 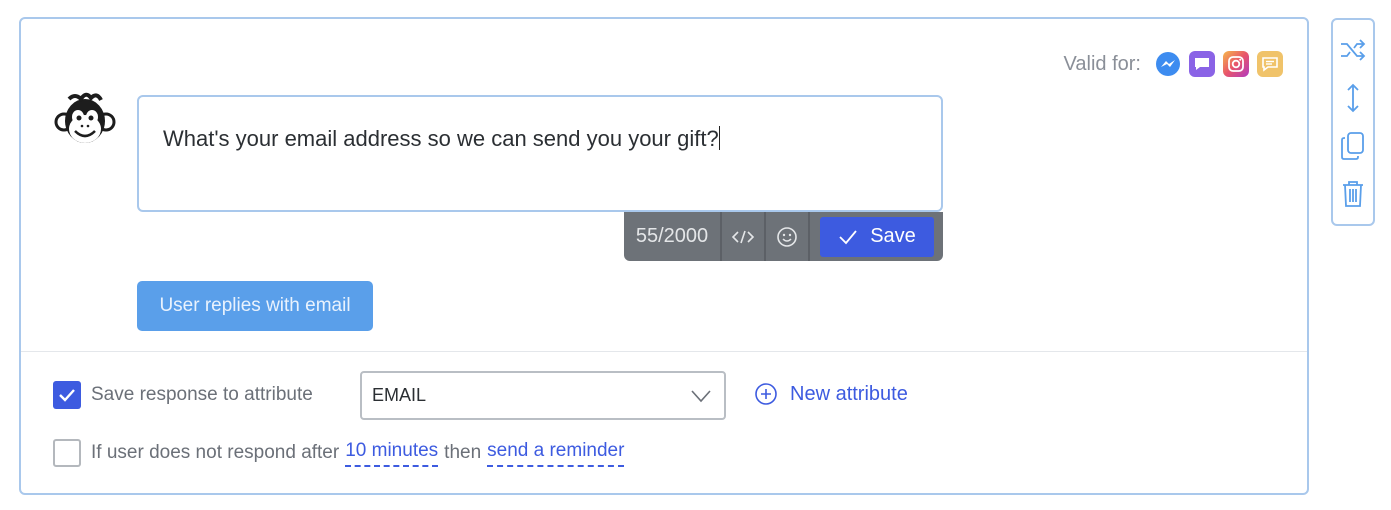 I want to click on plus-circle-icon, so click(x=766, y=394).